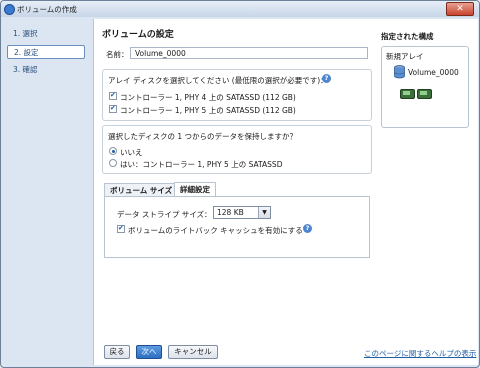 The image size is (480, 368). I want to click on volume-icon, so click(399, 72).